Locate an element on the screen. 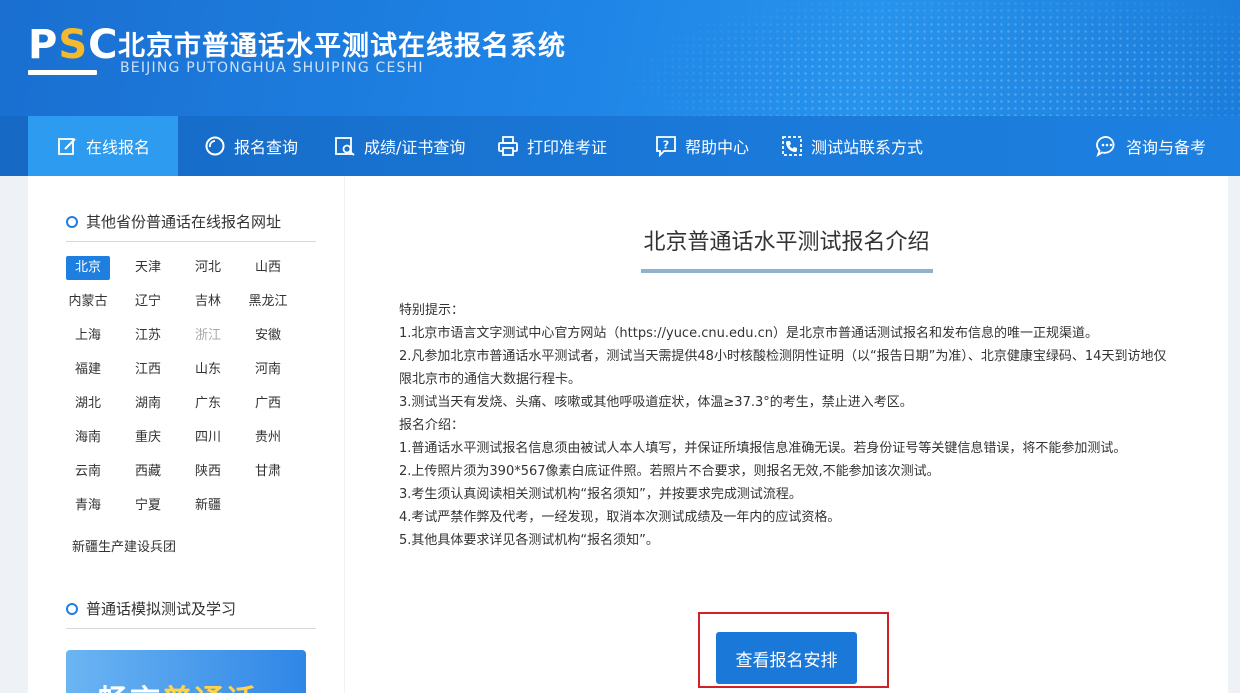 Image resolution: width=1240 pixels, height=693 pixels. province-link: 广东 is located at coordinates (208, 404).